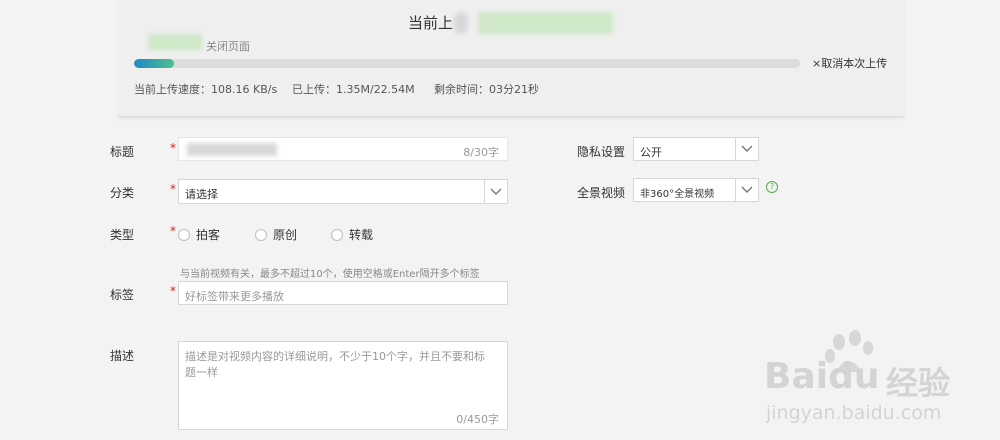  I want to click on tags-label: 标签, so click(122, 295).